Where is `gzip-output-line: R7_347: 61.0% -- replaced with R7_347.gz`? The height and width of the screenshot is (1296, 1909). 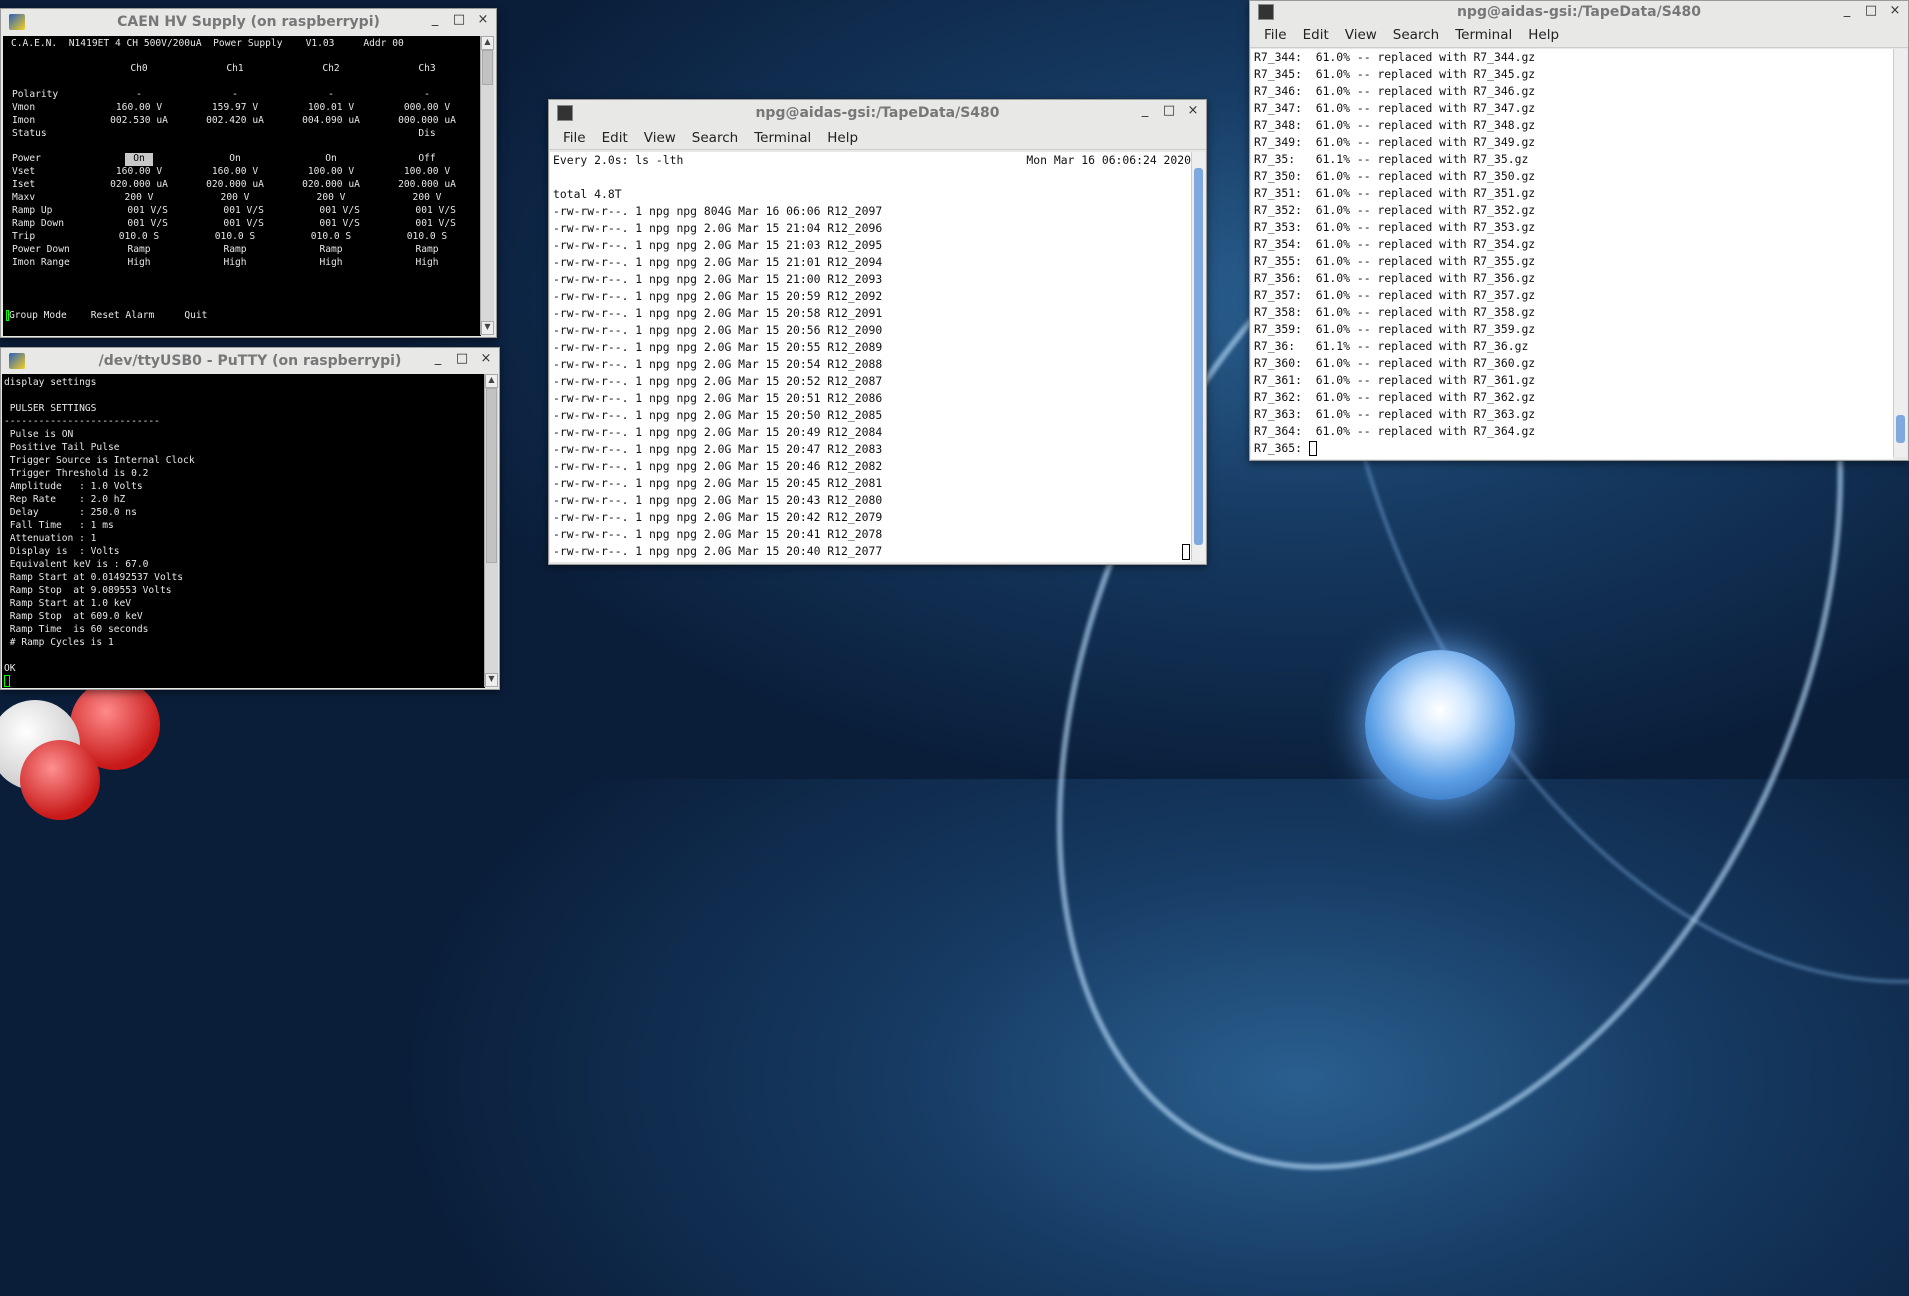 gzip-output-line: R7_347: 61.0% -- replaced with R7_347.gz is located at coordinates (1395, 108).